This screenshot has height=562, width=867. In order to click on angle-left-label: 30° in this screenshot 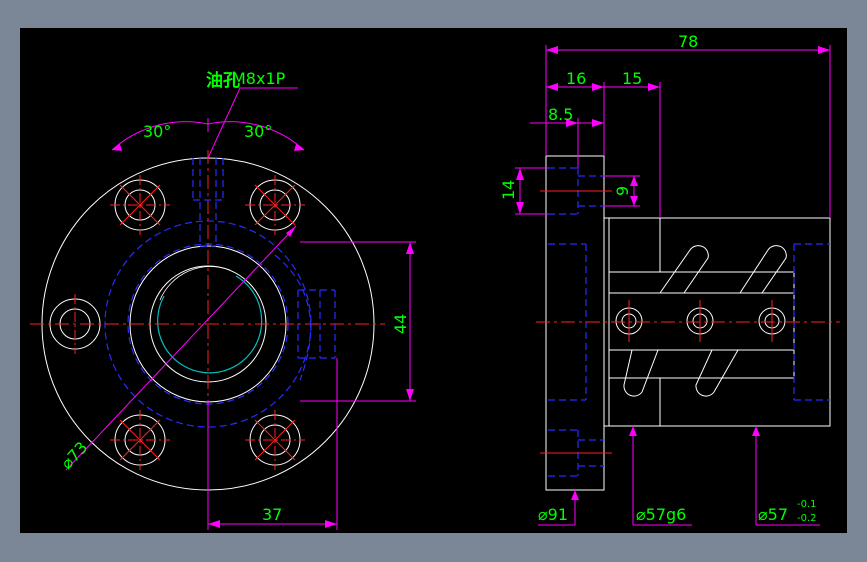, I will do `click(157, 131)`.